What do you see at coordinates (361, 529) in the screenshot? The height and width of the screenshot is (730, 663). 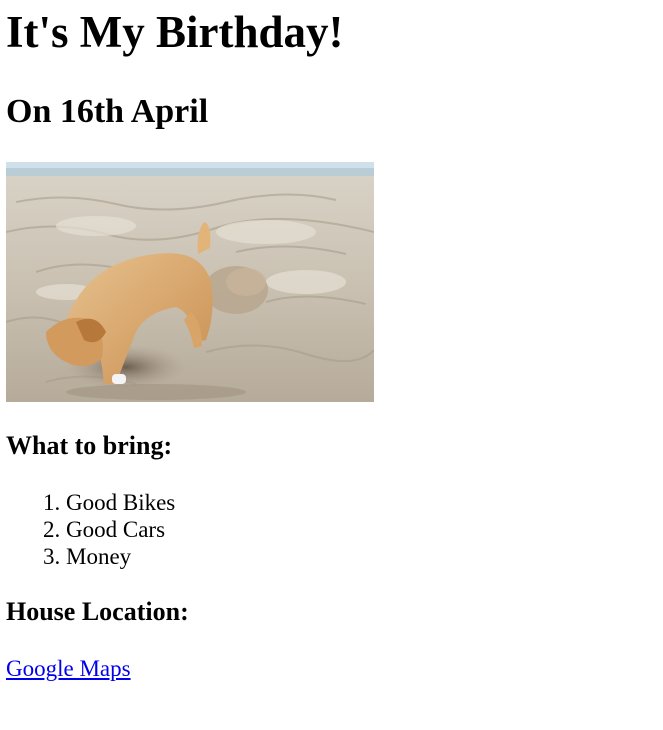 I see `list-item: Good Cars` at bounding box center [361, 529].